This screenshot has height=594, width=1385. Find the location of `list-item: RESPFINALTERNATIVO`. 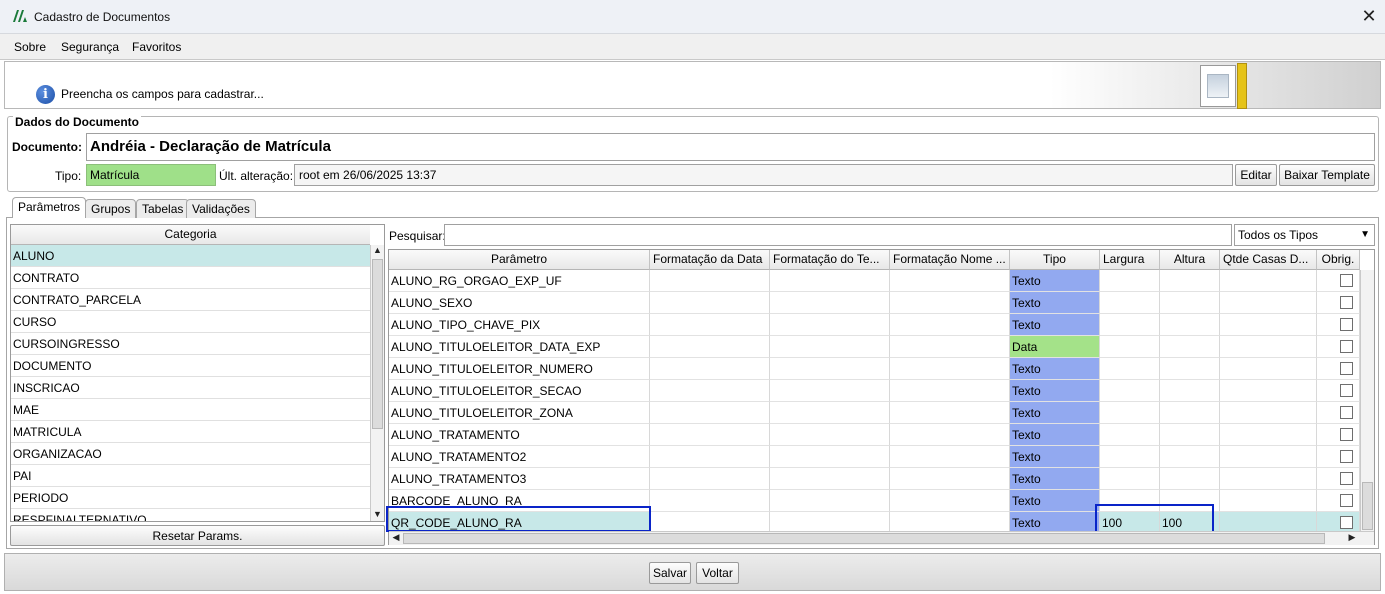

list-item: RESPFINALTERNATIVO is located at coordinates (190, 515).